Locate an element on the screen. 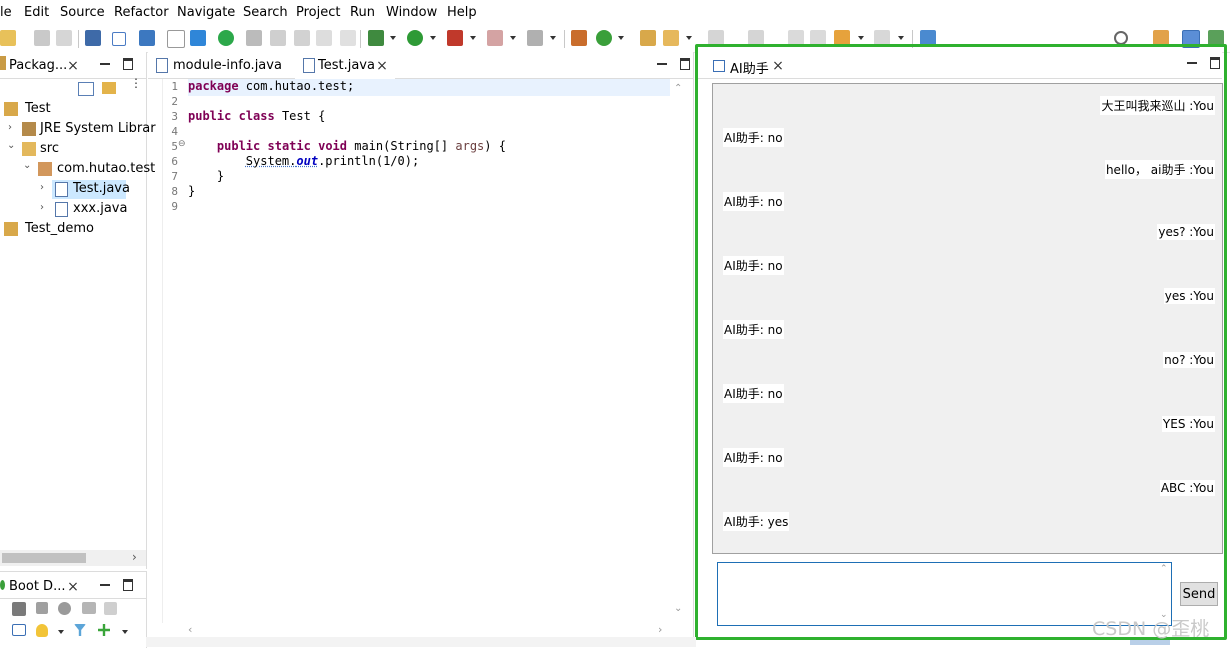  project-icon is located at coordinates (11, 109).